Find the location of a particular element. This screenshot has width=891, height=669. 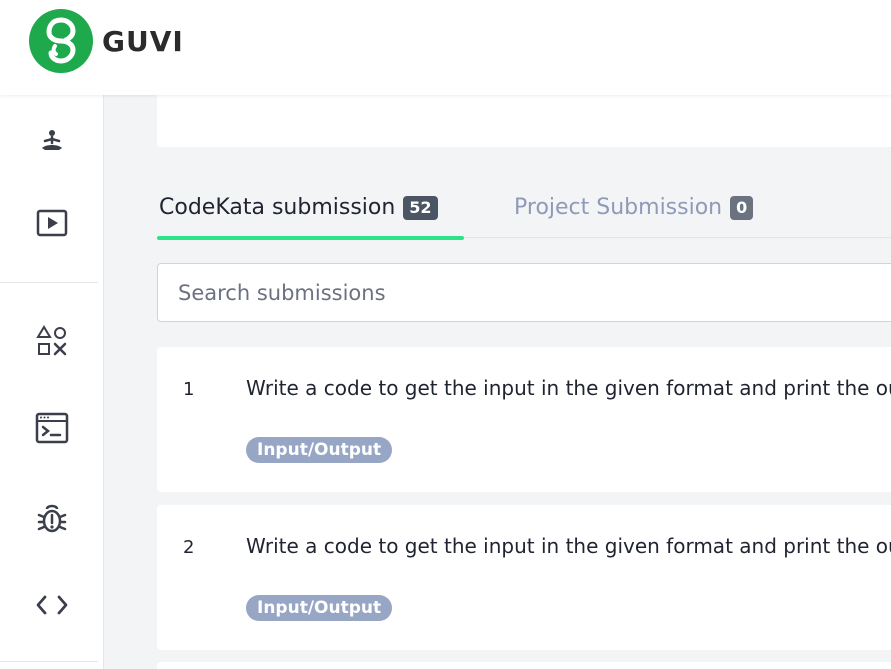

sidebar-item-code is located at coordinates (52, 607).